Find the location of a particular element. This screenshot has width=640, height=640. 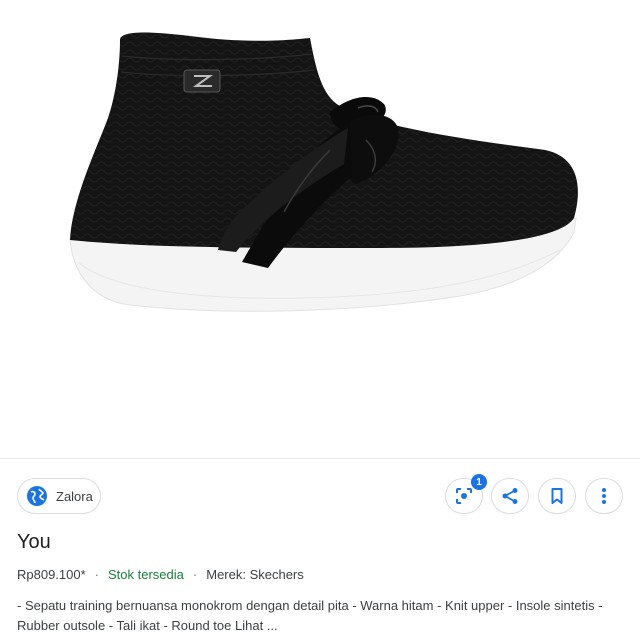

more-options-button is located at coordinates (604, 496).